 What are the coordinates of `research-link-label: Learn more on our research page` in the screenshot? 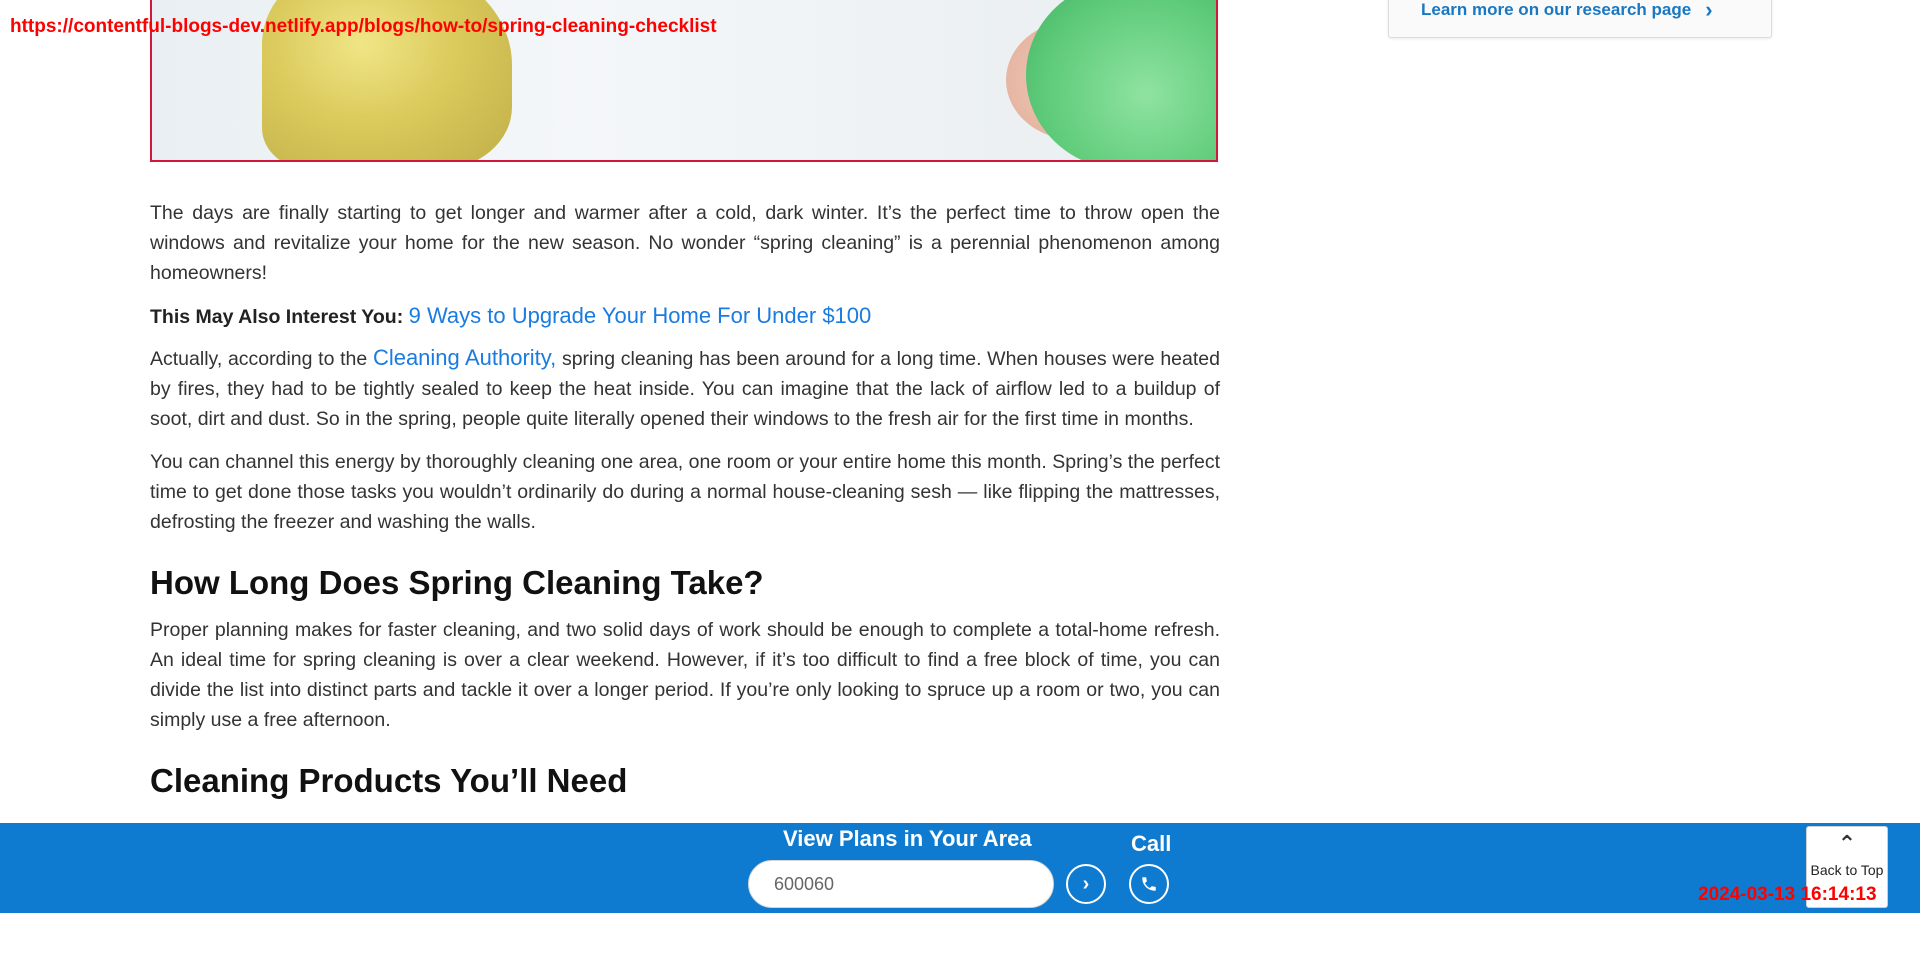 It's located at (1556, 9).